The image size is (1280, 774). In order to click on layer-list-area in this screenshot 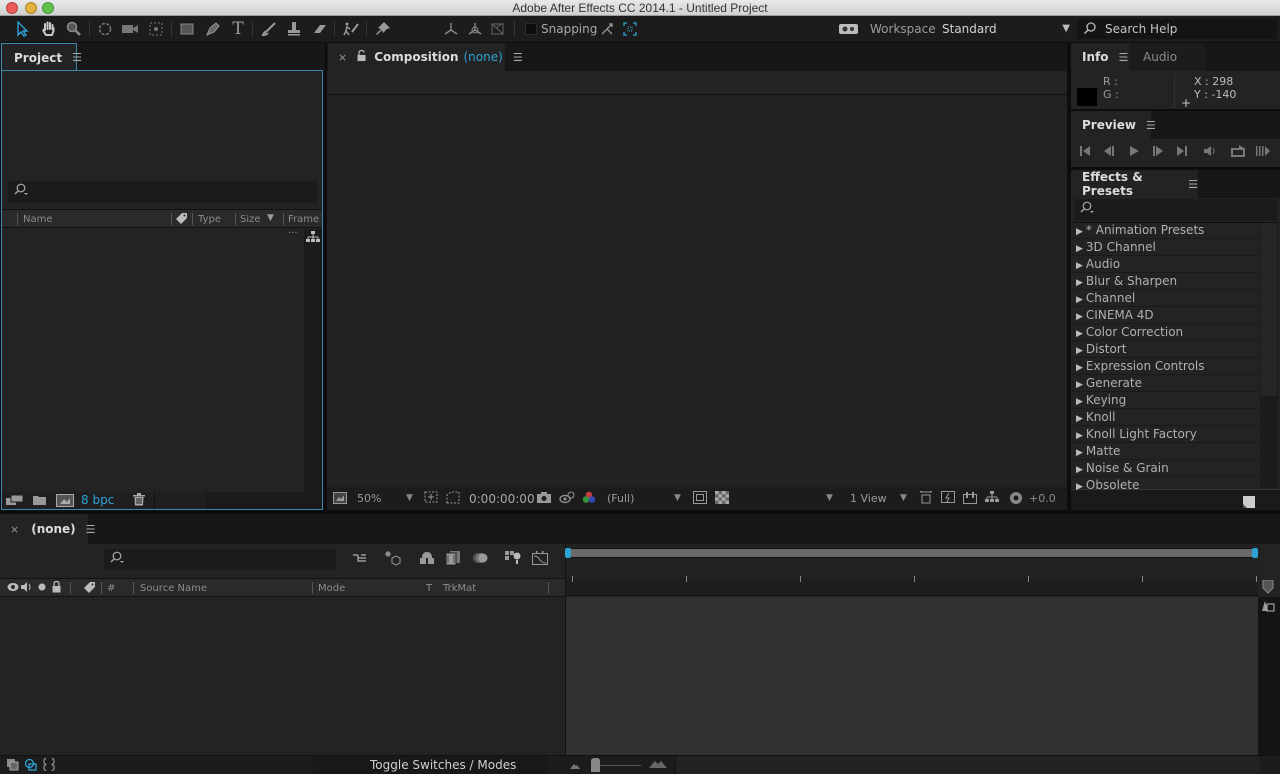, I will do `click(282, 677)`.